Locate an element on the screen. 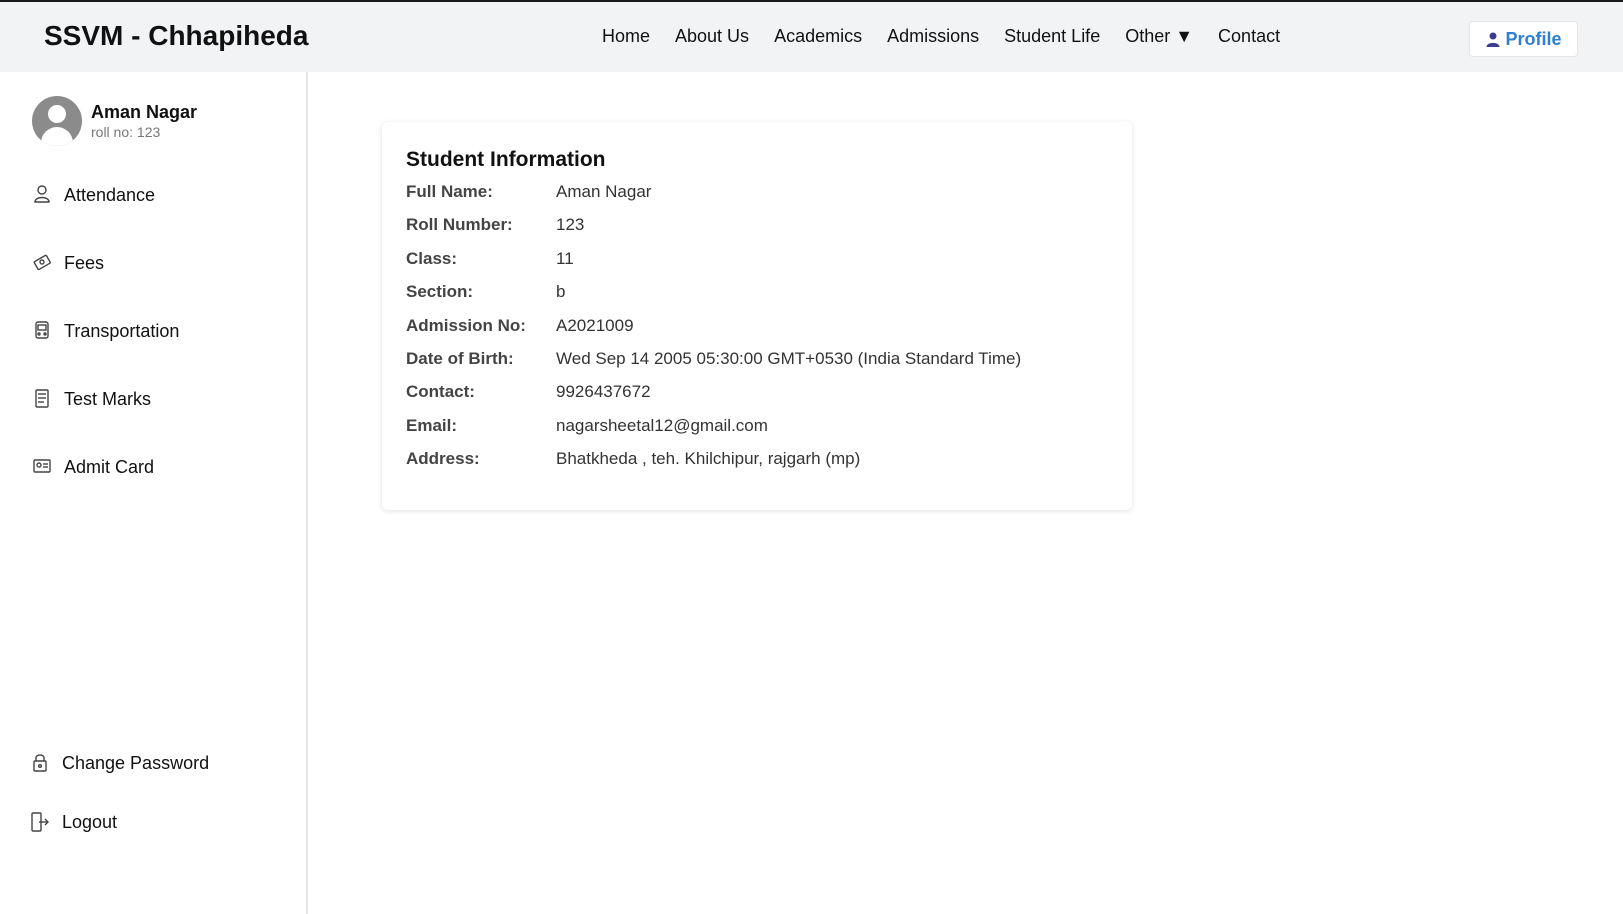 The height and width of the screenshot is (914, 1623). person-icon is located at coordinates (1493, 39).